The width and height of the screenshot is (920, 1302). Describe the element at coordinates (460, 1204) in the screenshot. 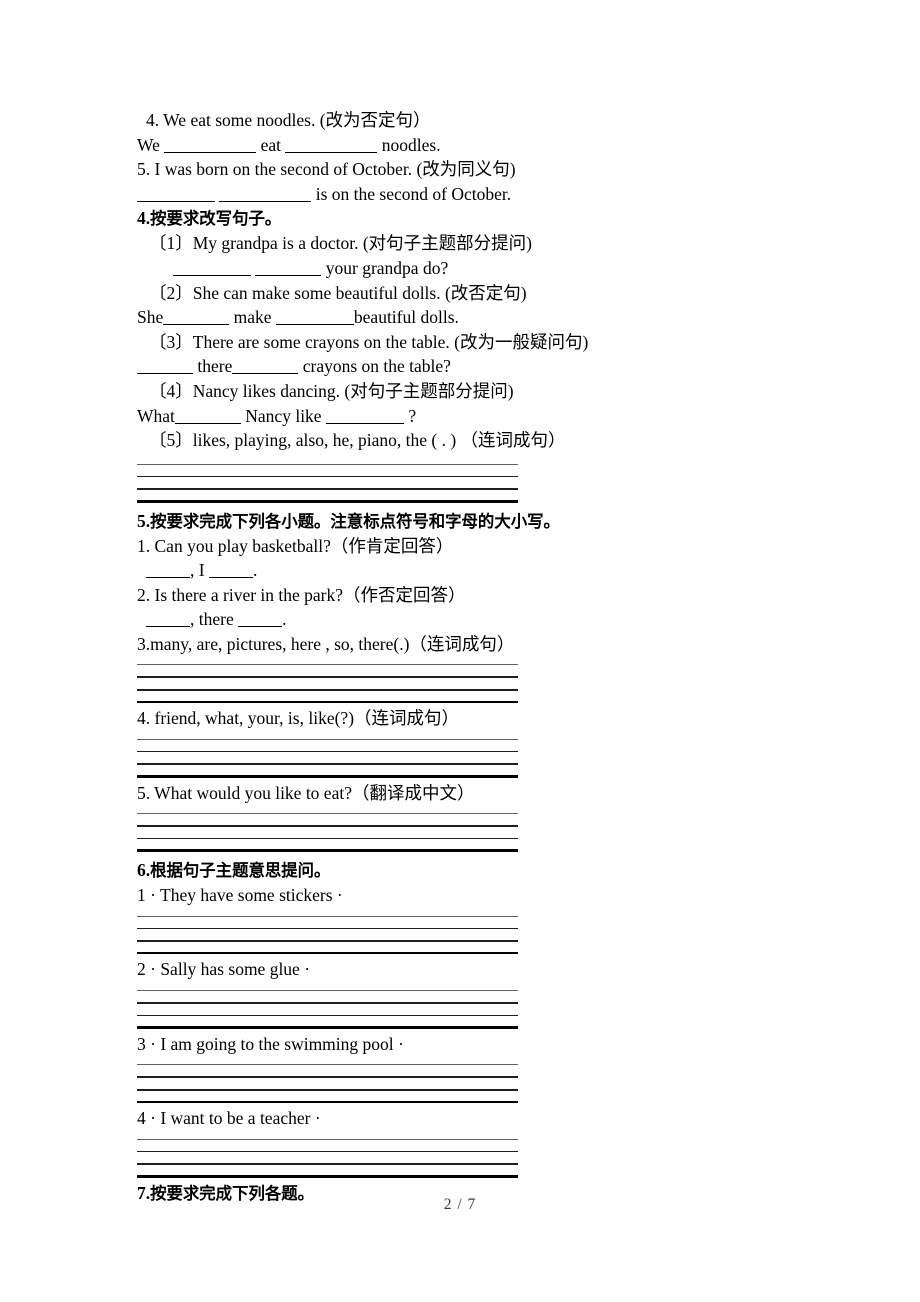

I see `page-footer: 2 / 7` at that location.